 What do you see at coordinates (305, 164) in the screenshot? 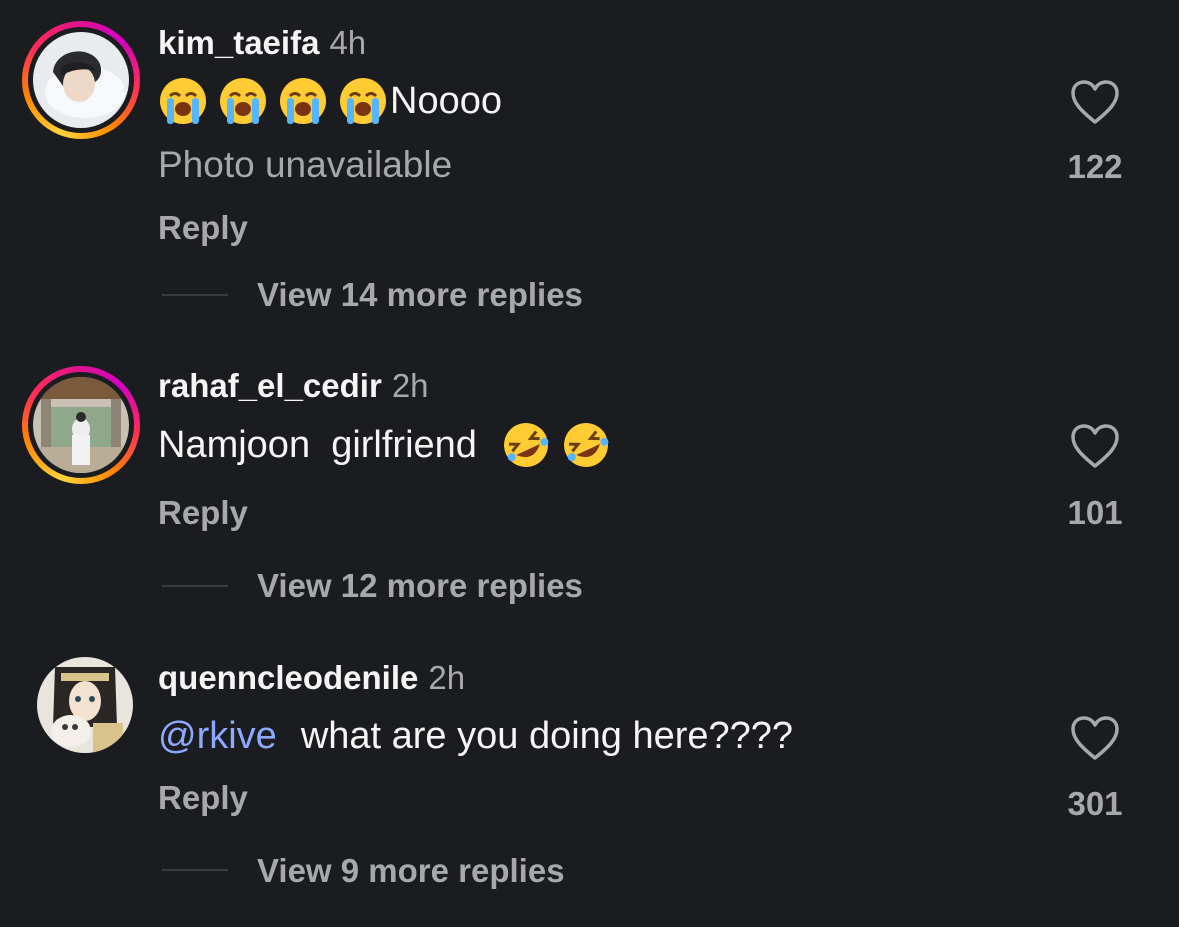
I see `photo-unavailable-label: Photo unavailable` at bounding box center [305, 164].